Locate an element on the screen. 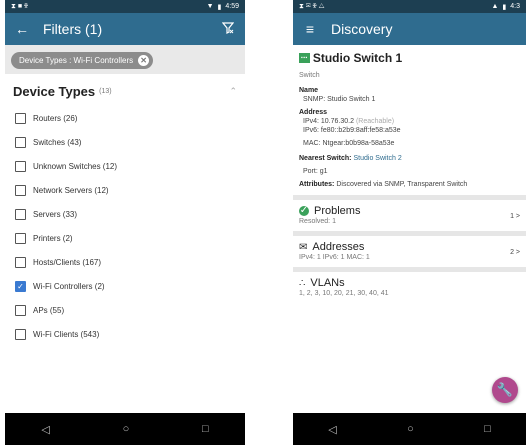  vlans-section: ∴ VLANs 1, 2, 3, 10, 20, 21, 30, 40, 41 is located at coordinates (409, 287).